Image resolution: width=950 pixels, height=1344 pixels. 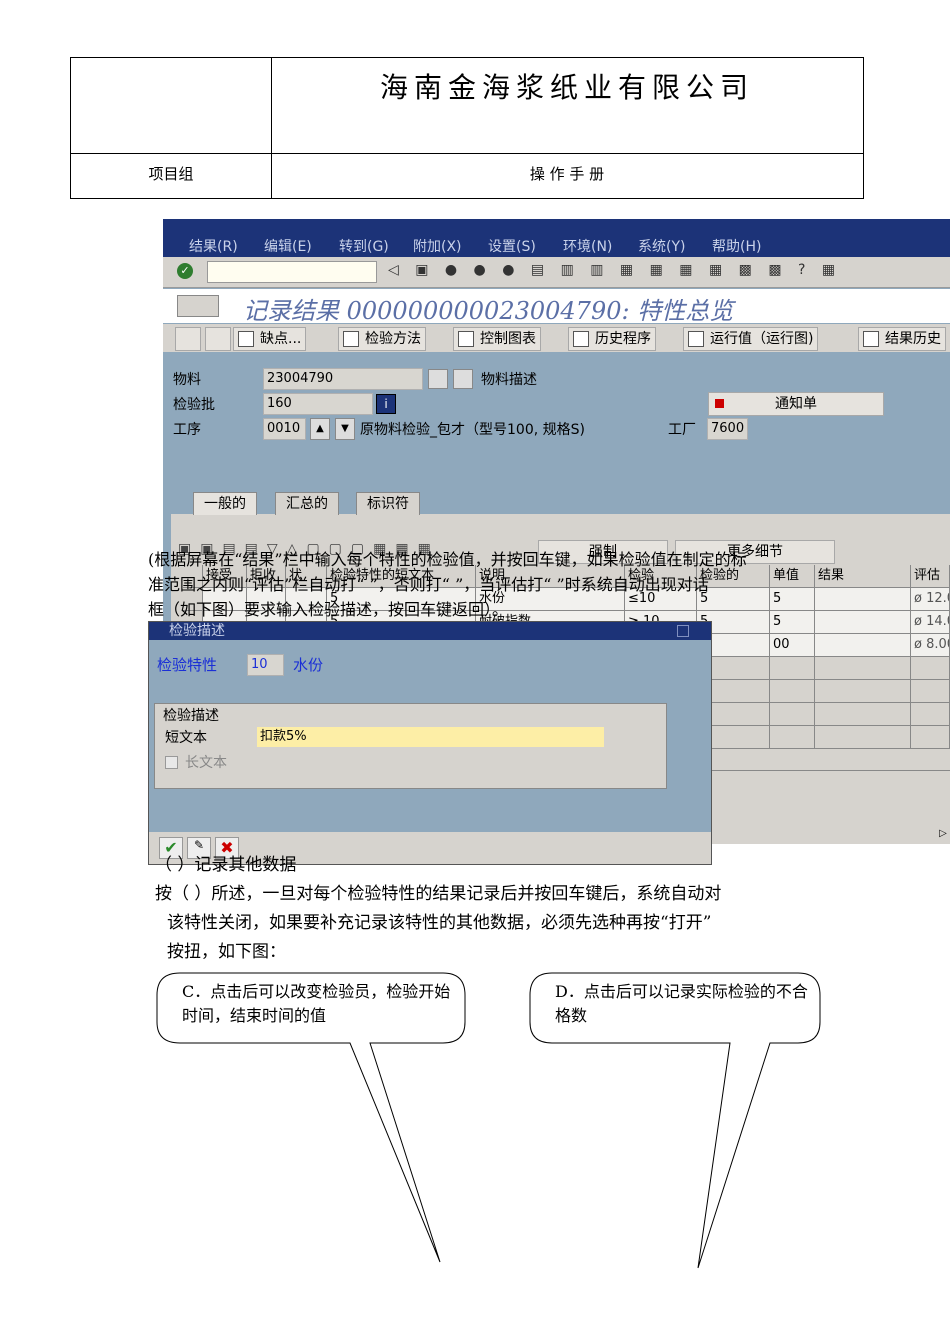 I want to click on callout-c-text: C．点击后可以改变检验员，检验开始时间，结束时间的值, so click(x=316, y=1003).